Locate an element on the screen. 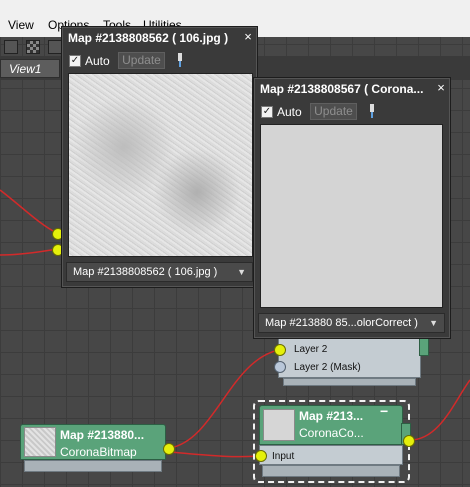 The height and width of the screenshot is (487, 470). node-layered-output-tab is located at coordinates (424, 347).